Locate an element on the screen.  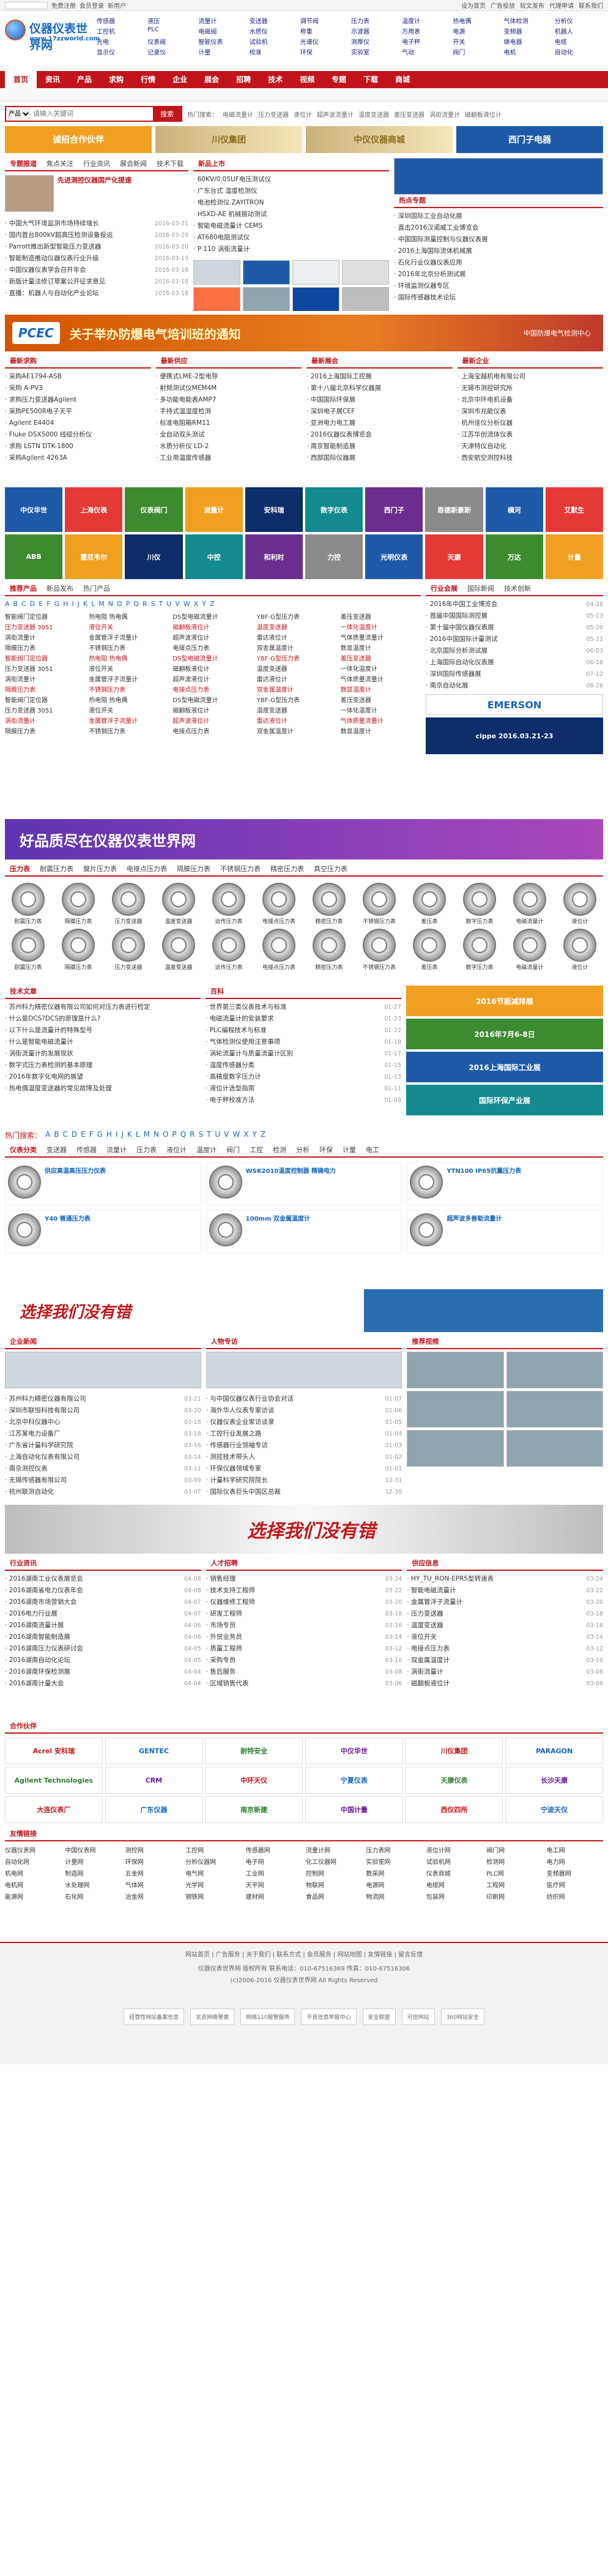
featured-card: 100mm 双金属温度计 is located at coordinates (304, 1231).